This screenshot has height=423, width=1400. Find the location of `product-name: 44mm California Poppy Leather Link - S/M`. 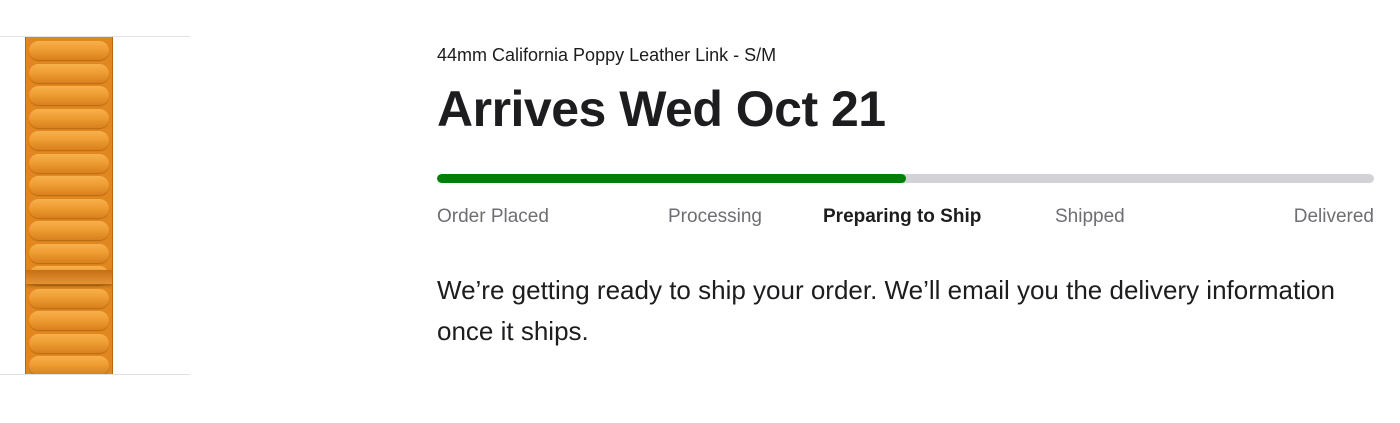

product-name: 44mm California Poppy Leather Link - S/M is located at coordinates (607, 55).